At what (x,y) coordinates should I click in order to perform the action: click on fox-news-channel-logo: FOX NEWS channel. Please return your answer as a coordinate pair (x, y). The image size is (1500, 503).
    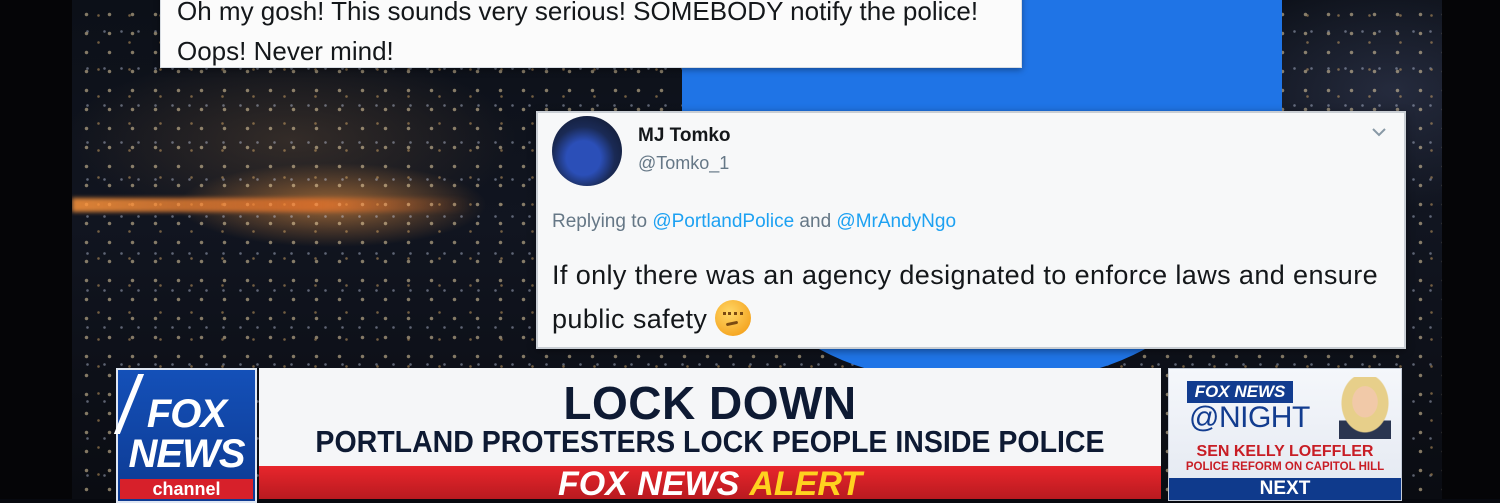
    Looking at the image, I should click on (185, 435).